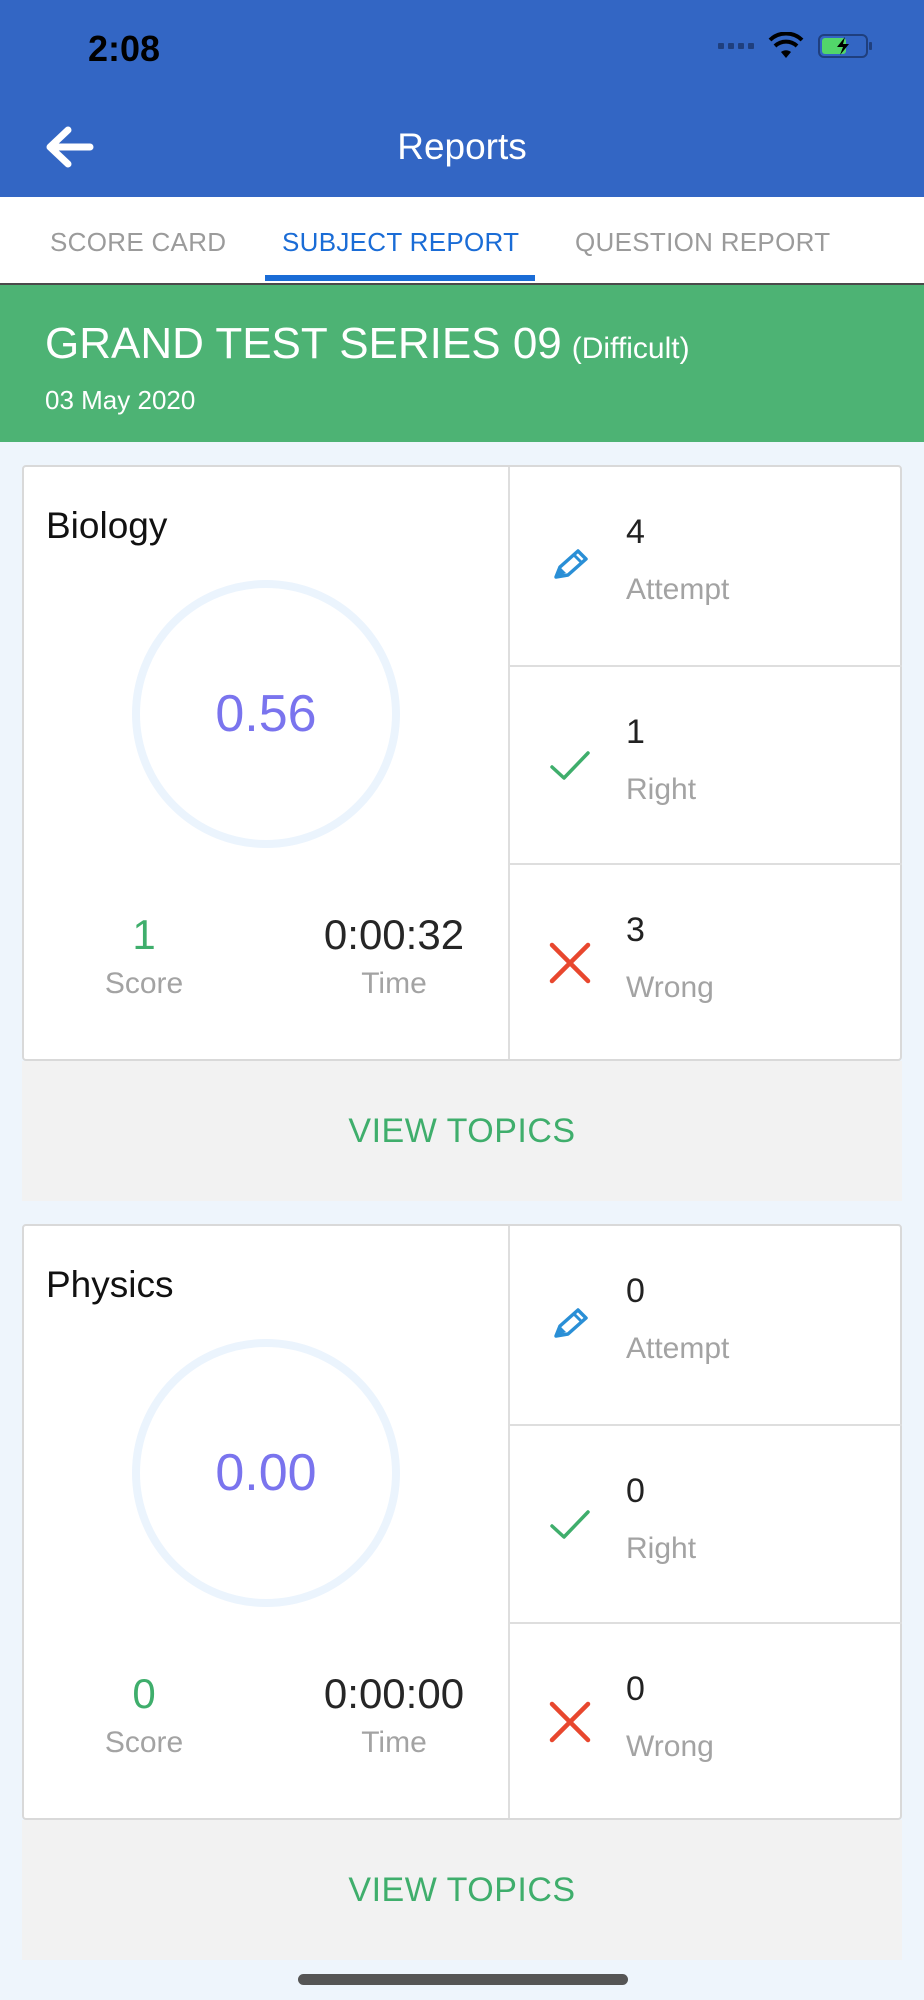 The height and width of the screenshot is (2000, 924). Describe the element at coordinates (110, 1284) in the screenshot. I see `subject-name: Physics` at that location.